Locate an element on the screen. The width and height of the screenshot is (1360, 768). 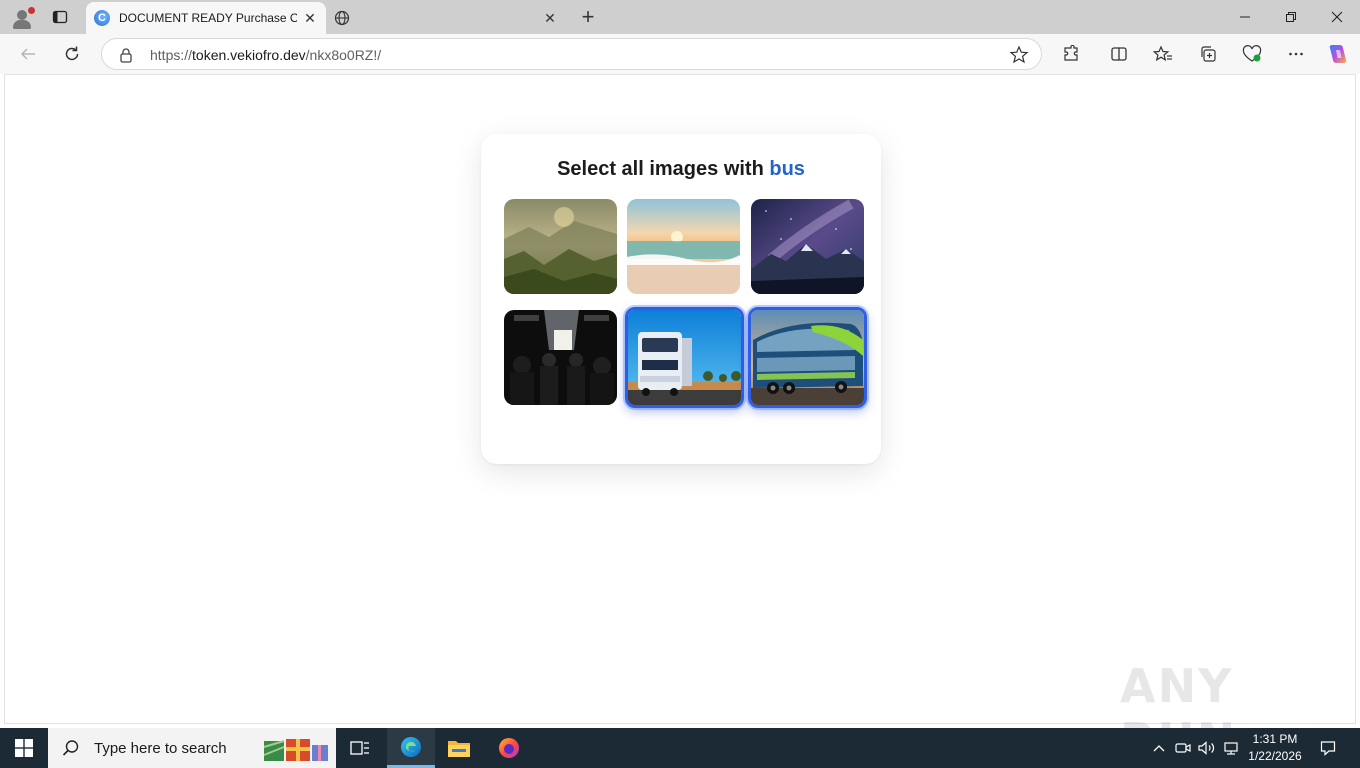
windows-taskbar: Type here to search 1:31 PM 1/22/2026 is located at coordinates (680, 748).